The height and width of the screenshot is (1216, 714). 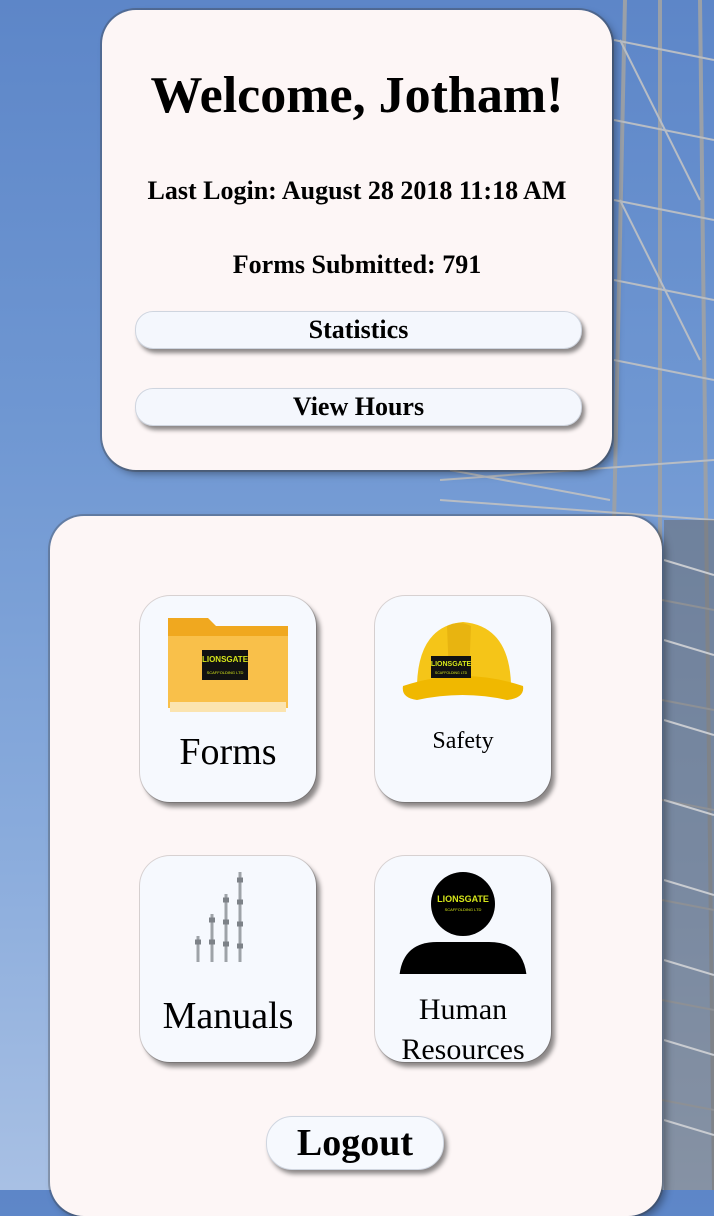 What do you see at coordinates (463, 1049) in the screenshot?
I see `human-resources-label-line2: Resources` at bounding box center [463, 1049].